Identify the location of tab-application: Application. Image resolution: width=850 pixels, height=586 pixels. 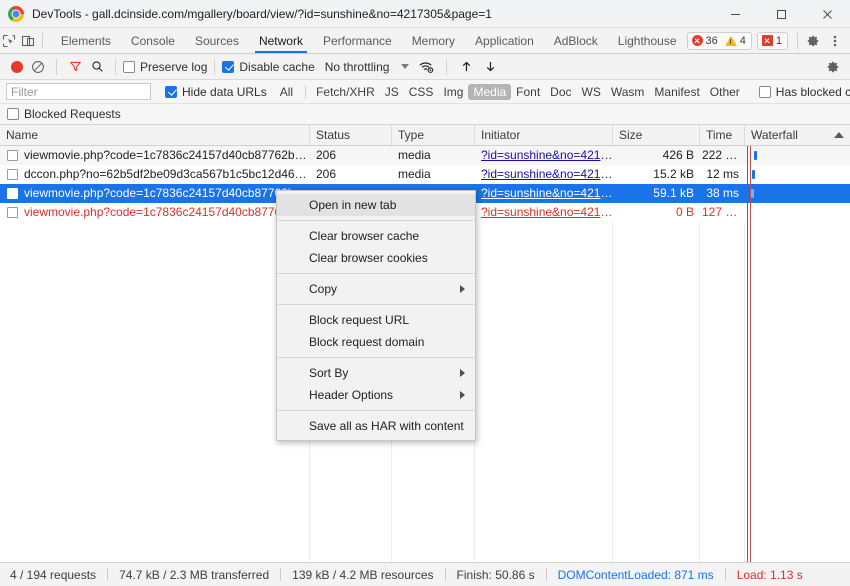
(504, 40).